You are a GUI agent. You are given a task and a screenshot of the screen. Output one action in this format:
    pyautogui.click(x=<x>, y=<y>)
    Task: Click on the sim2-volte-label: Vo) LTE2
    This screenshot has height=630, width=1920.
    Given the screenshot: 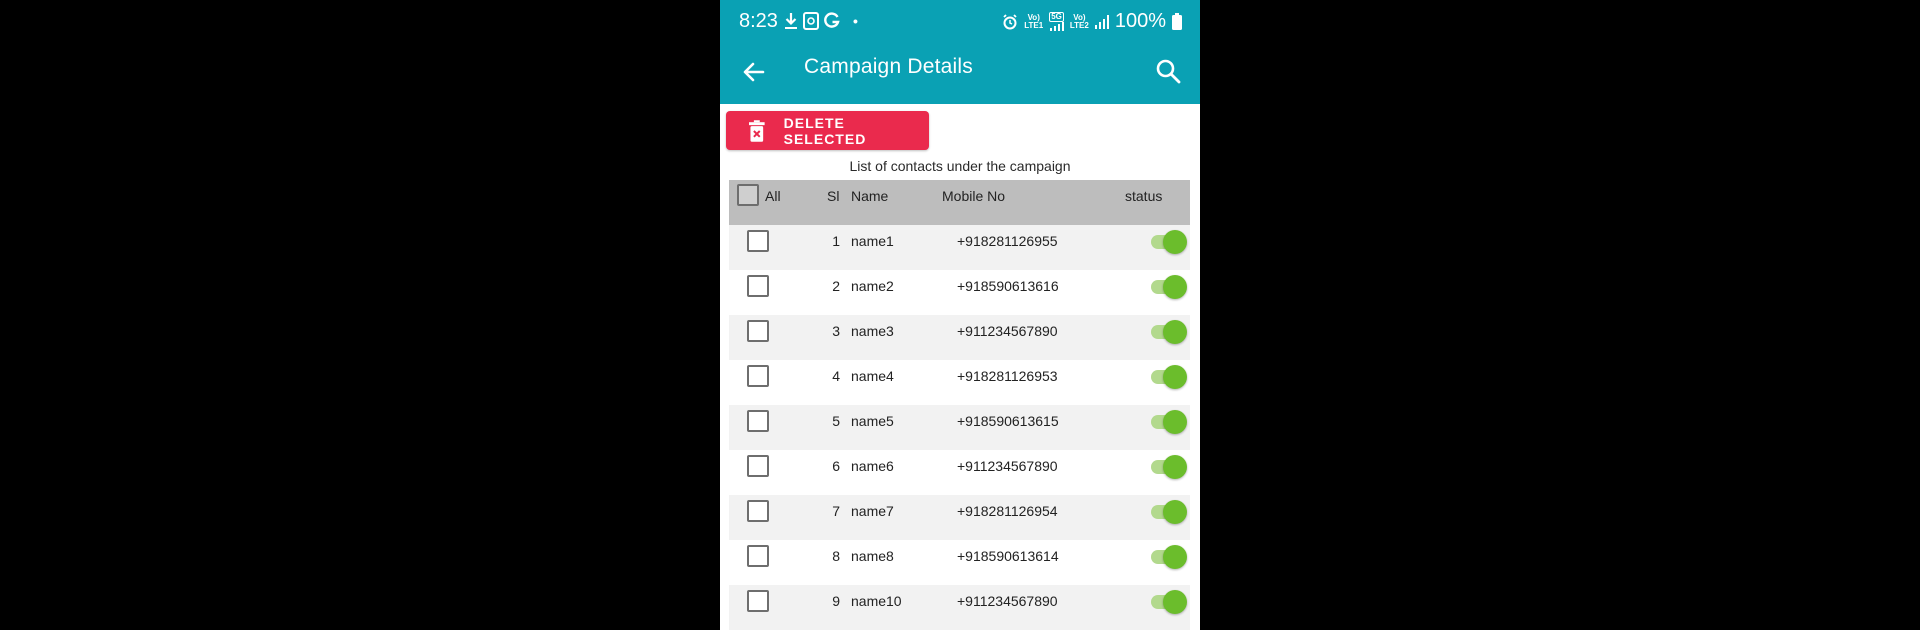 What is the action you would take?
    pyautogui.click(x=1079, y=21)
    